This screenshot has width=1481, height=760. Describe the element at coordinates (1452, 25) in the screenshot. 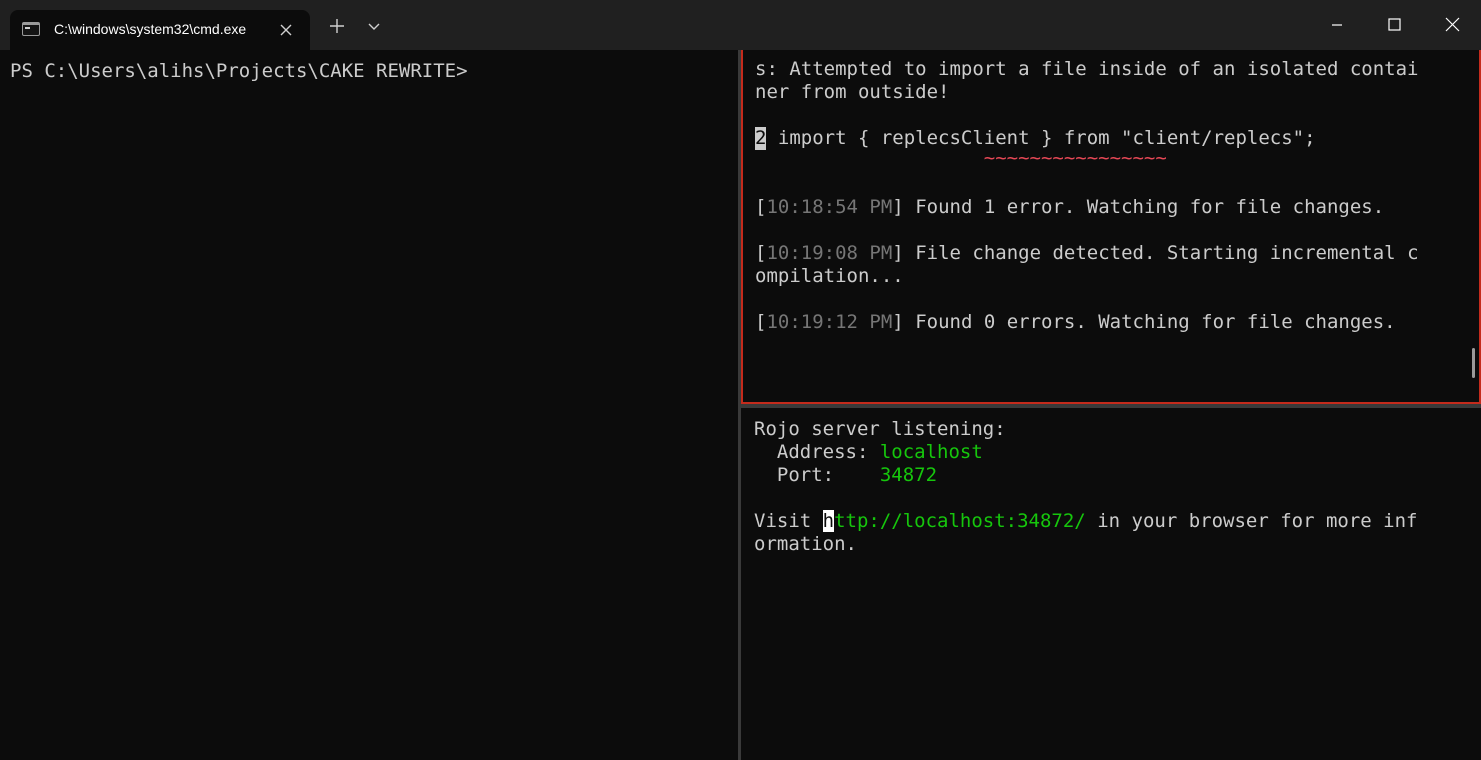

I see `close-window-button` at that location.